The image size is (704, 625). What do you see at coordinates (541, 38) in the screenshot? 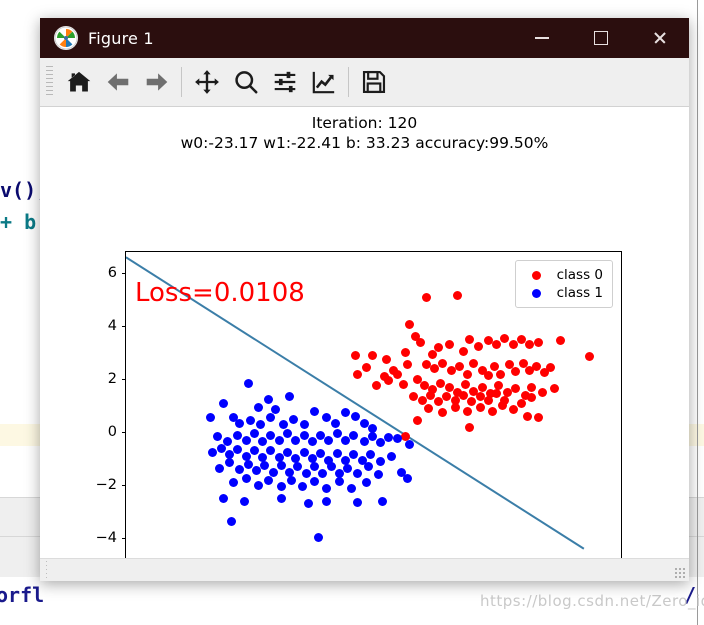
I see `minimize-button` at bounding box center [541, 38].